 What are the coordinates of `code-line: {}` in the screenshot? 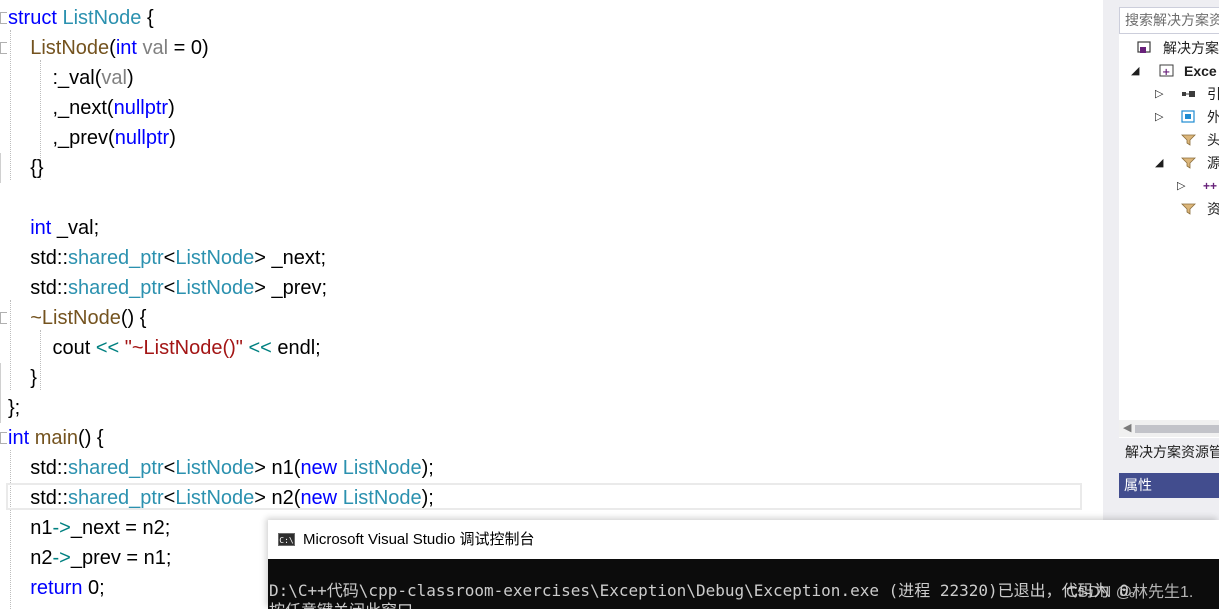 It's located at (540, 168).